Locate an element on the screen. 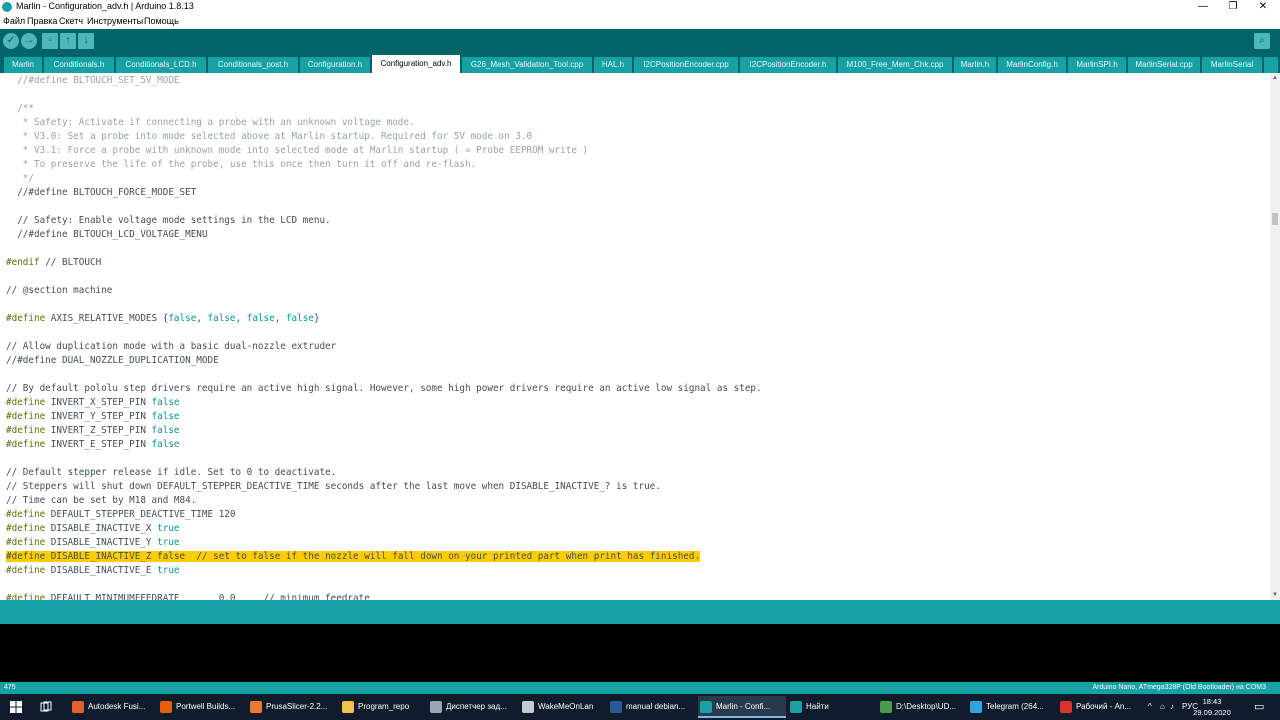 This screenshot has height=720, width=1280. tray-chevron-icon: ^ is located at coordinates (1150, 707).